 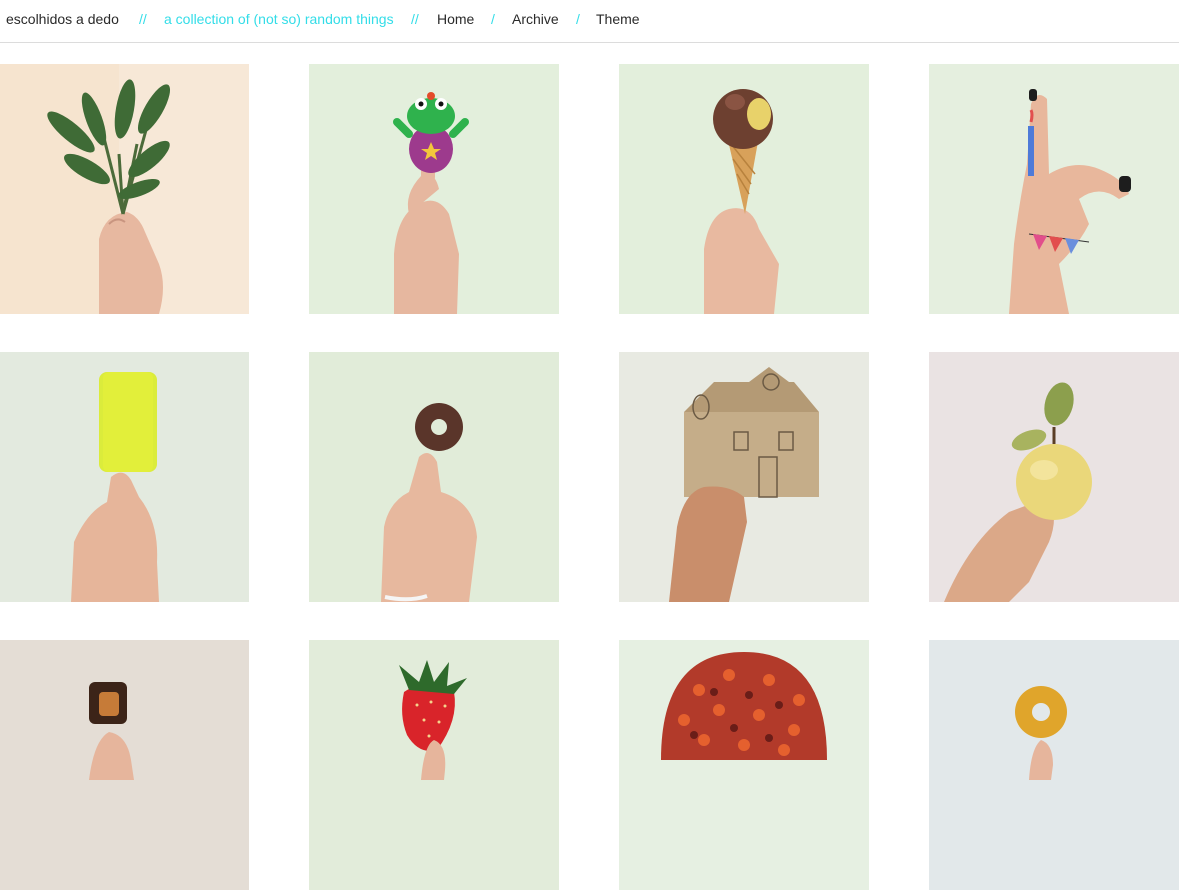 I want to click on nav-link-archive: Archive, so click(x=535, y=19).